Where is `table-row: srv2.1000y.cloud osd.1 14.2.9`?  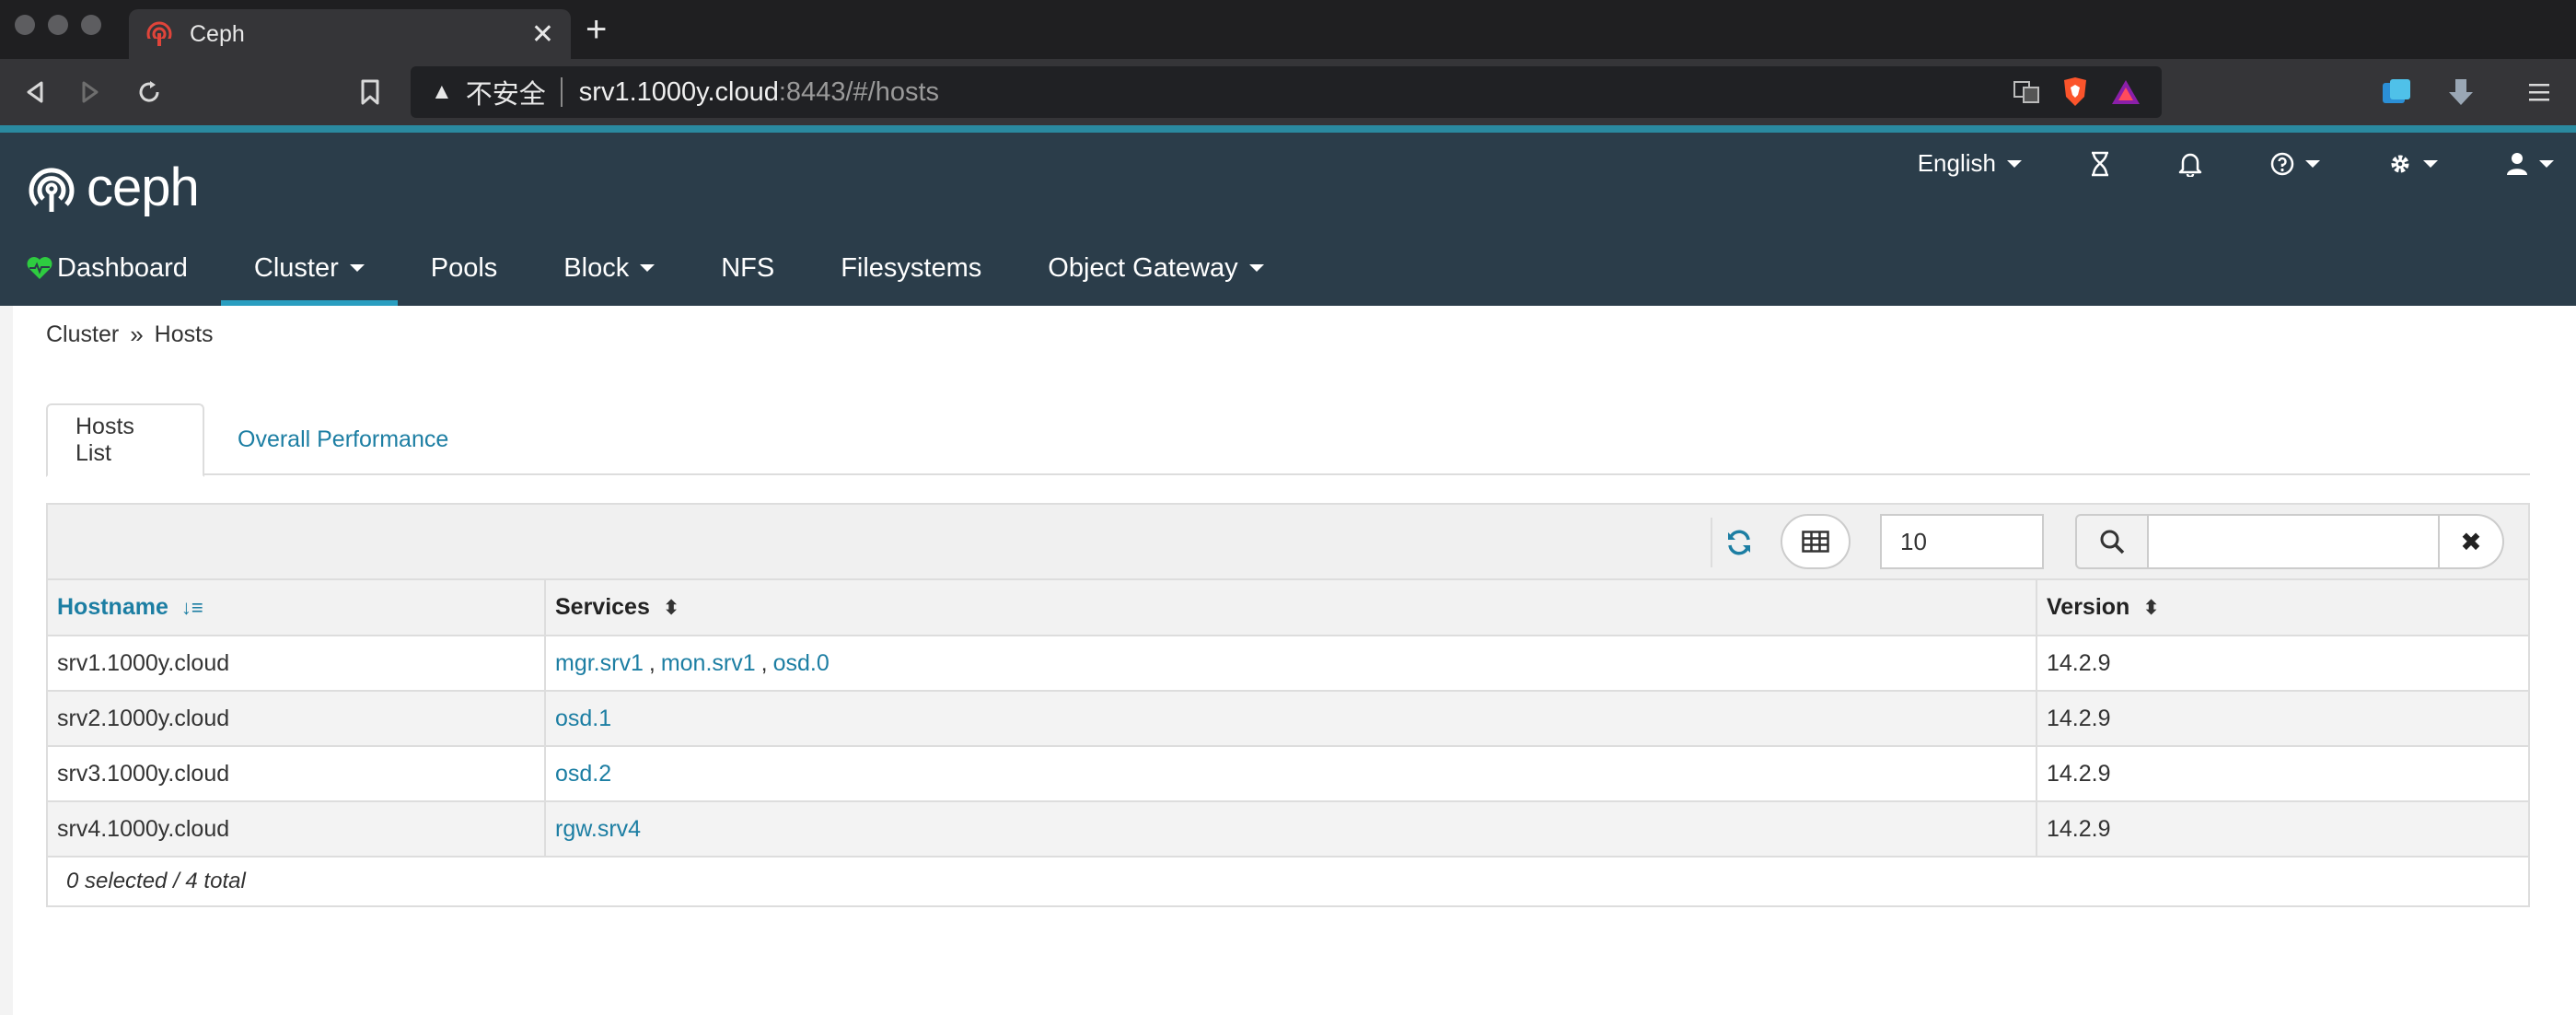
table-row: srv2.1000y.cloud osd.1 14.2.9 is located at coordinates (1288, 719).